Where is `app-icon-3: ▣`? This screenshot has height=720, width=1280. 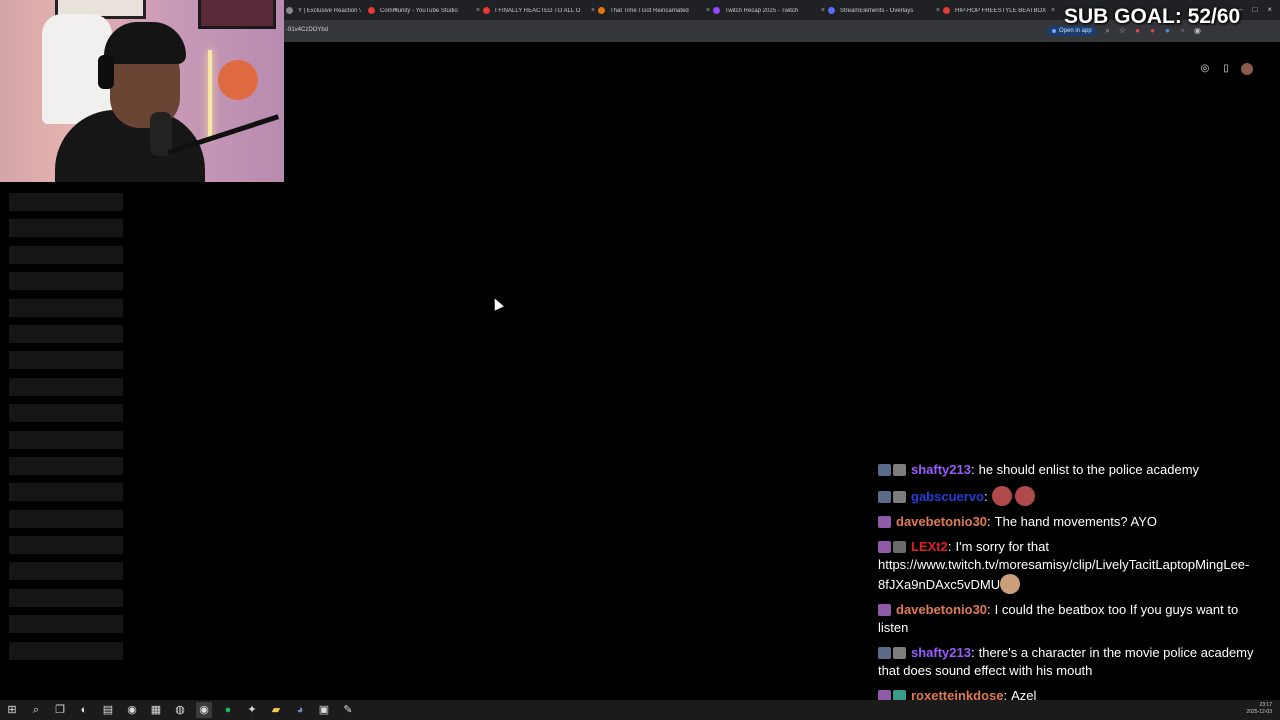 app-icon-3: ▣ is located at coordinates (324, 710).